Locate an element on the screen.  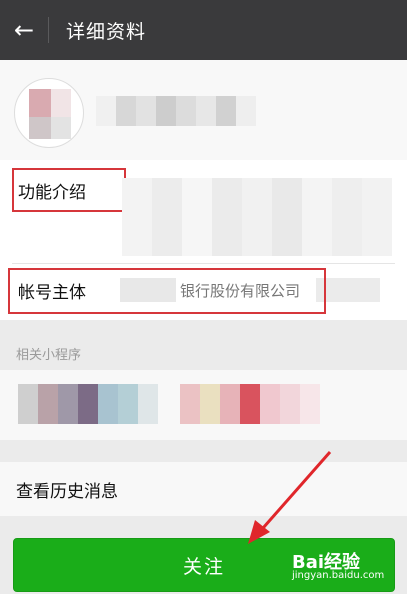
title-bar: ← 详细资料 is located at coordinates (203, 30).